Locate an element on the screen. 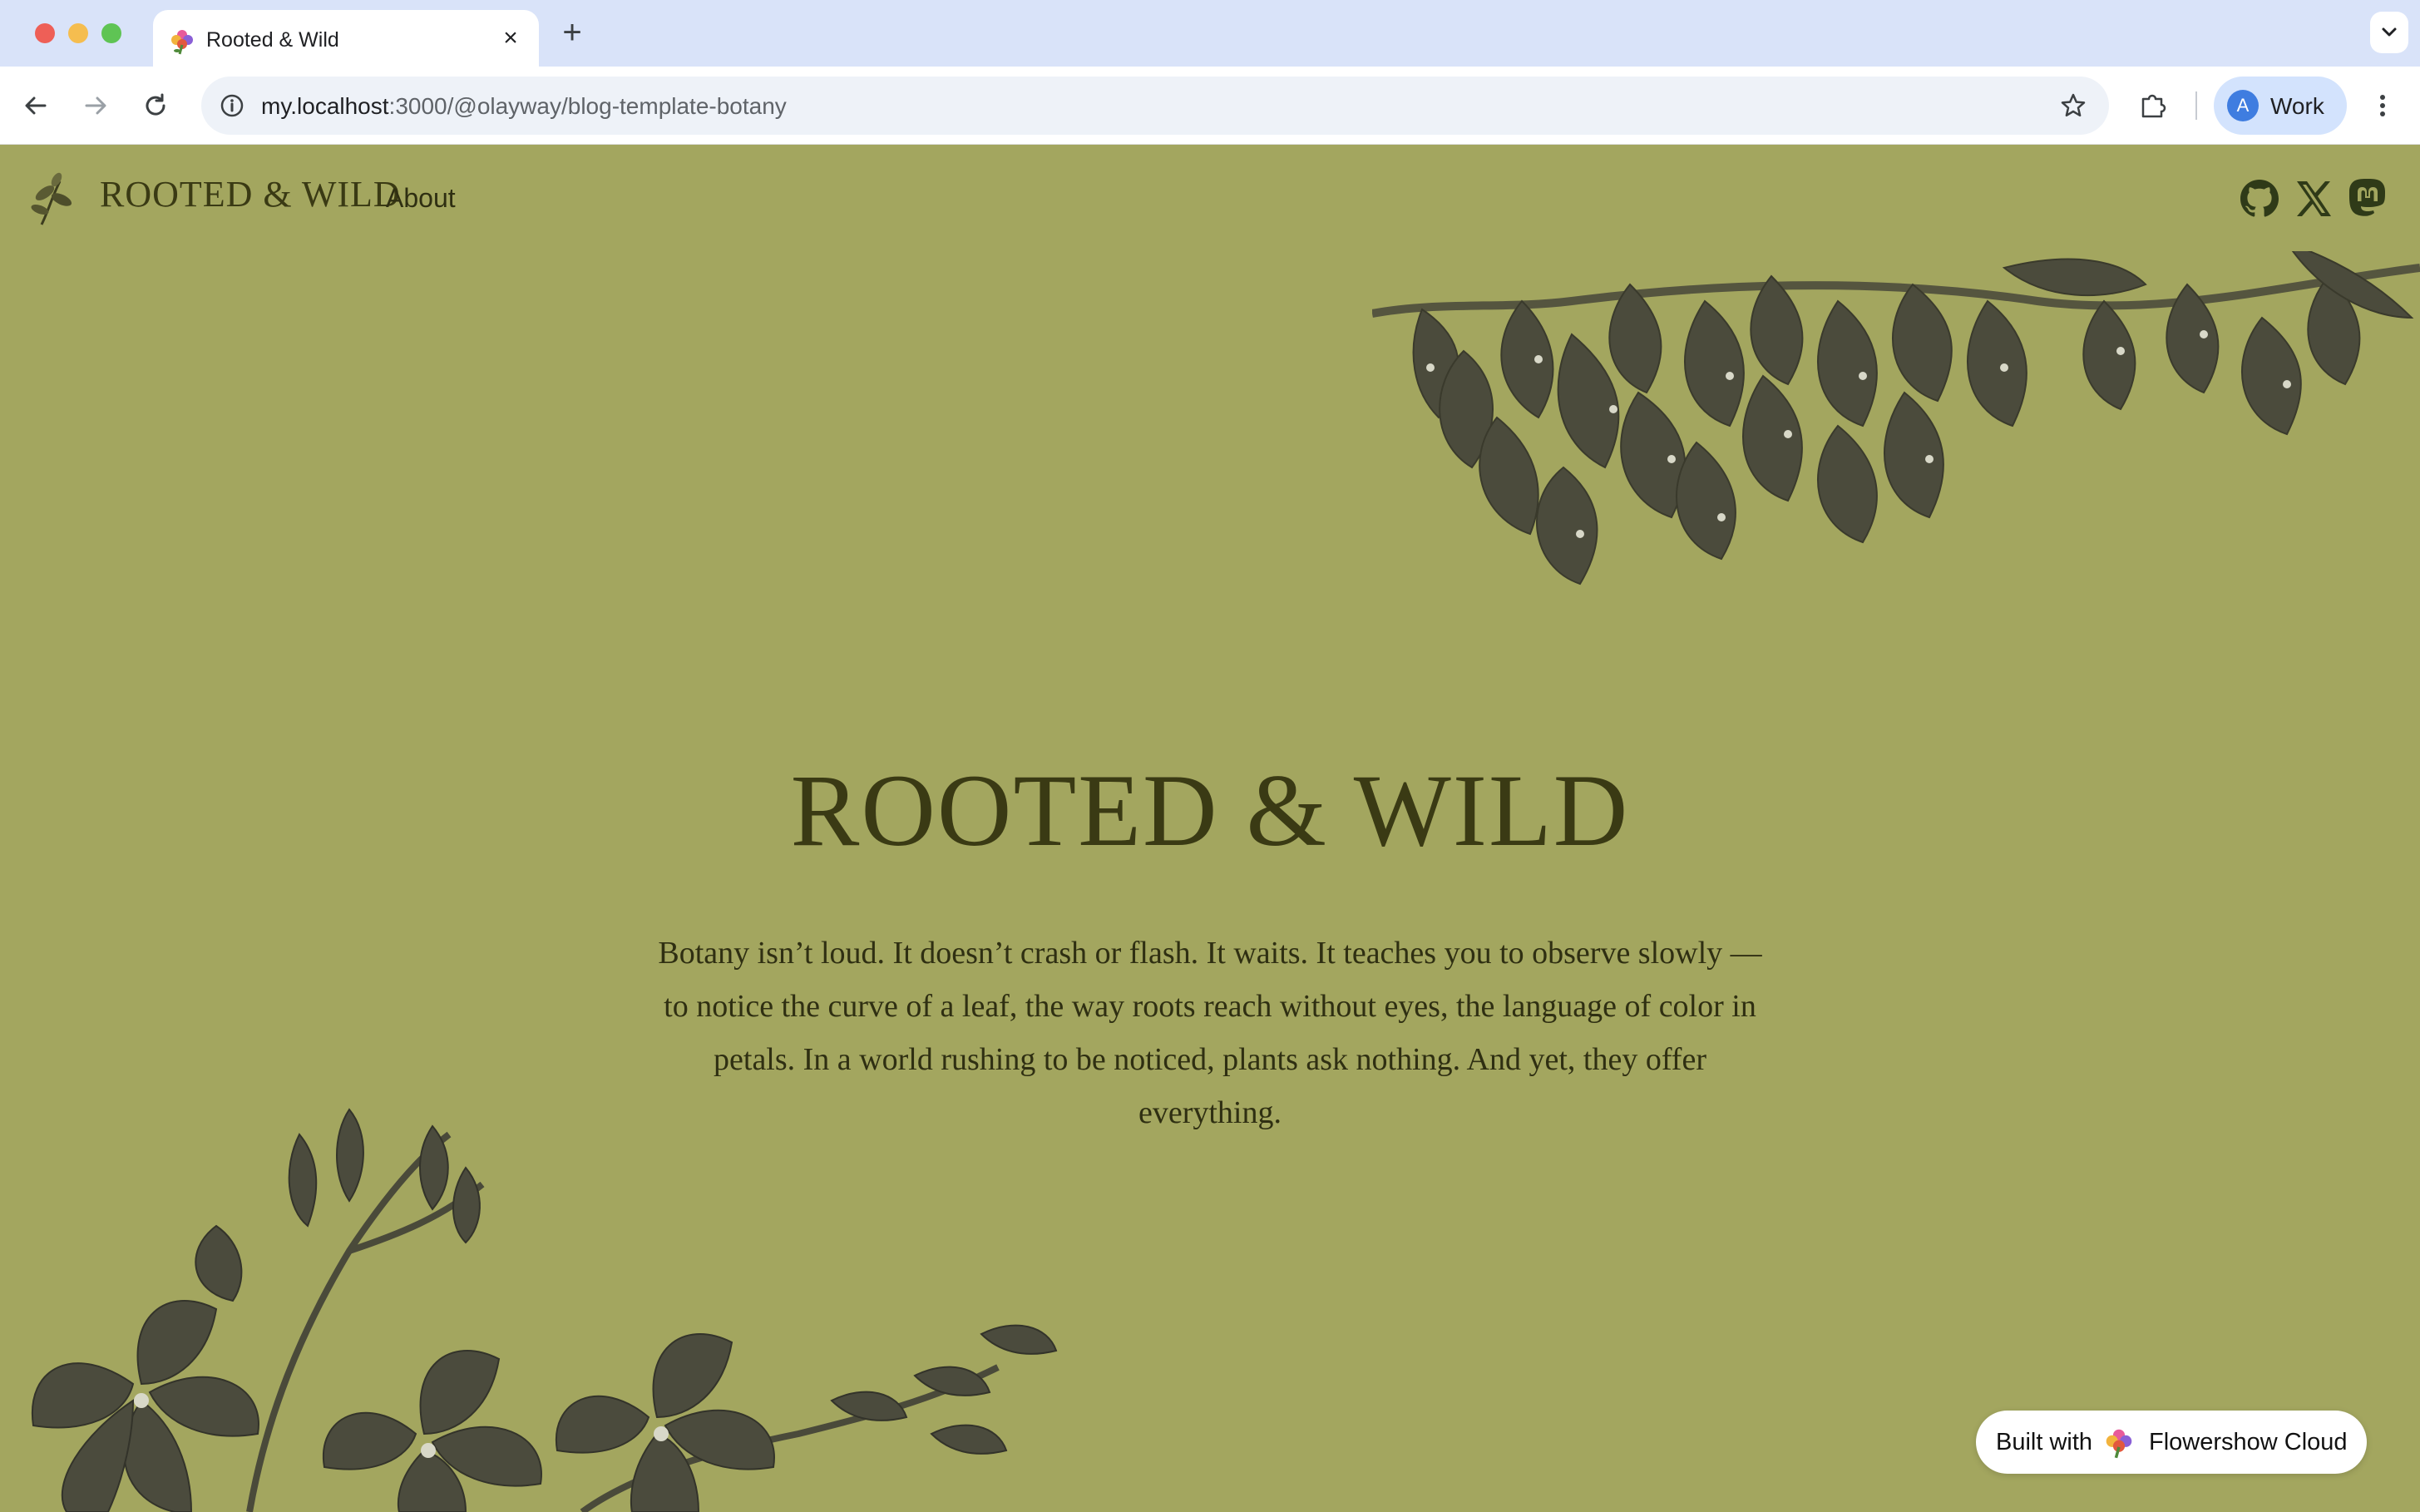 The height and width of the screenshot is (1512, 2420). close-tab-icon: × is located at coordinates (511, 38).